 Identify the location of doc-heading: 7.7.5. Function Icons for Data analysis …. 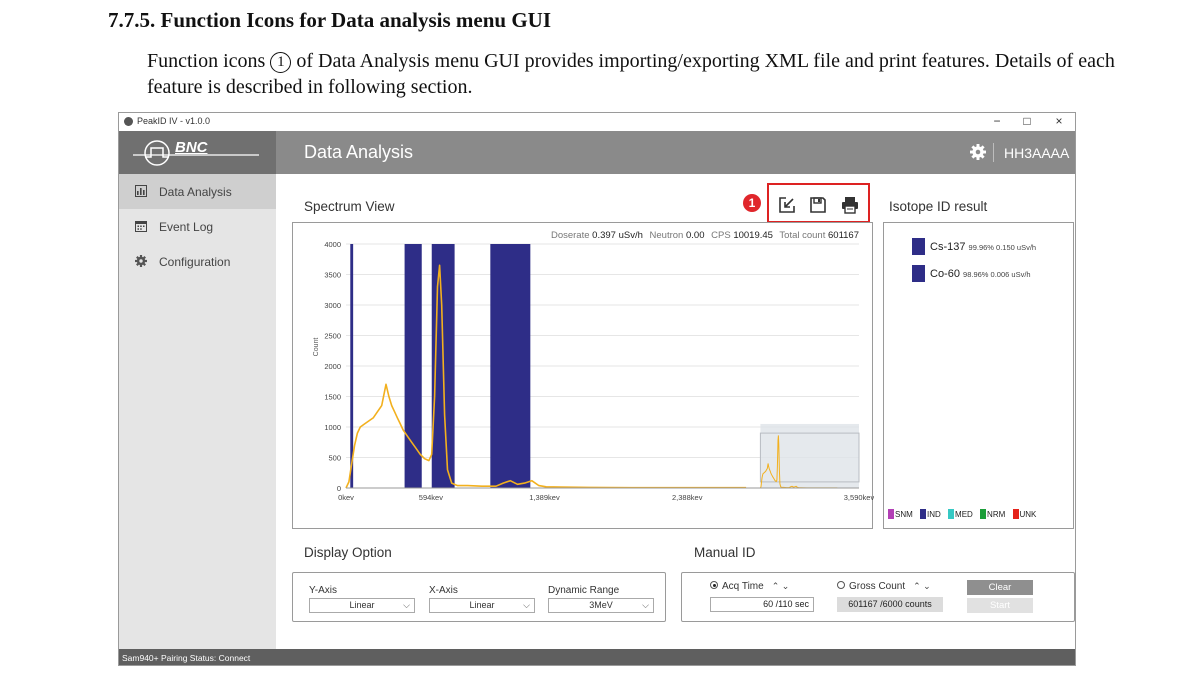
(329, 20).